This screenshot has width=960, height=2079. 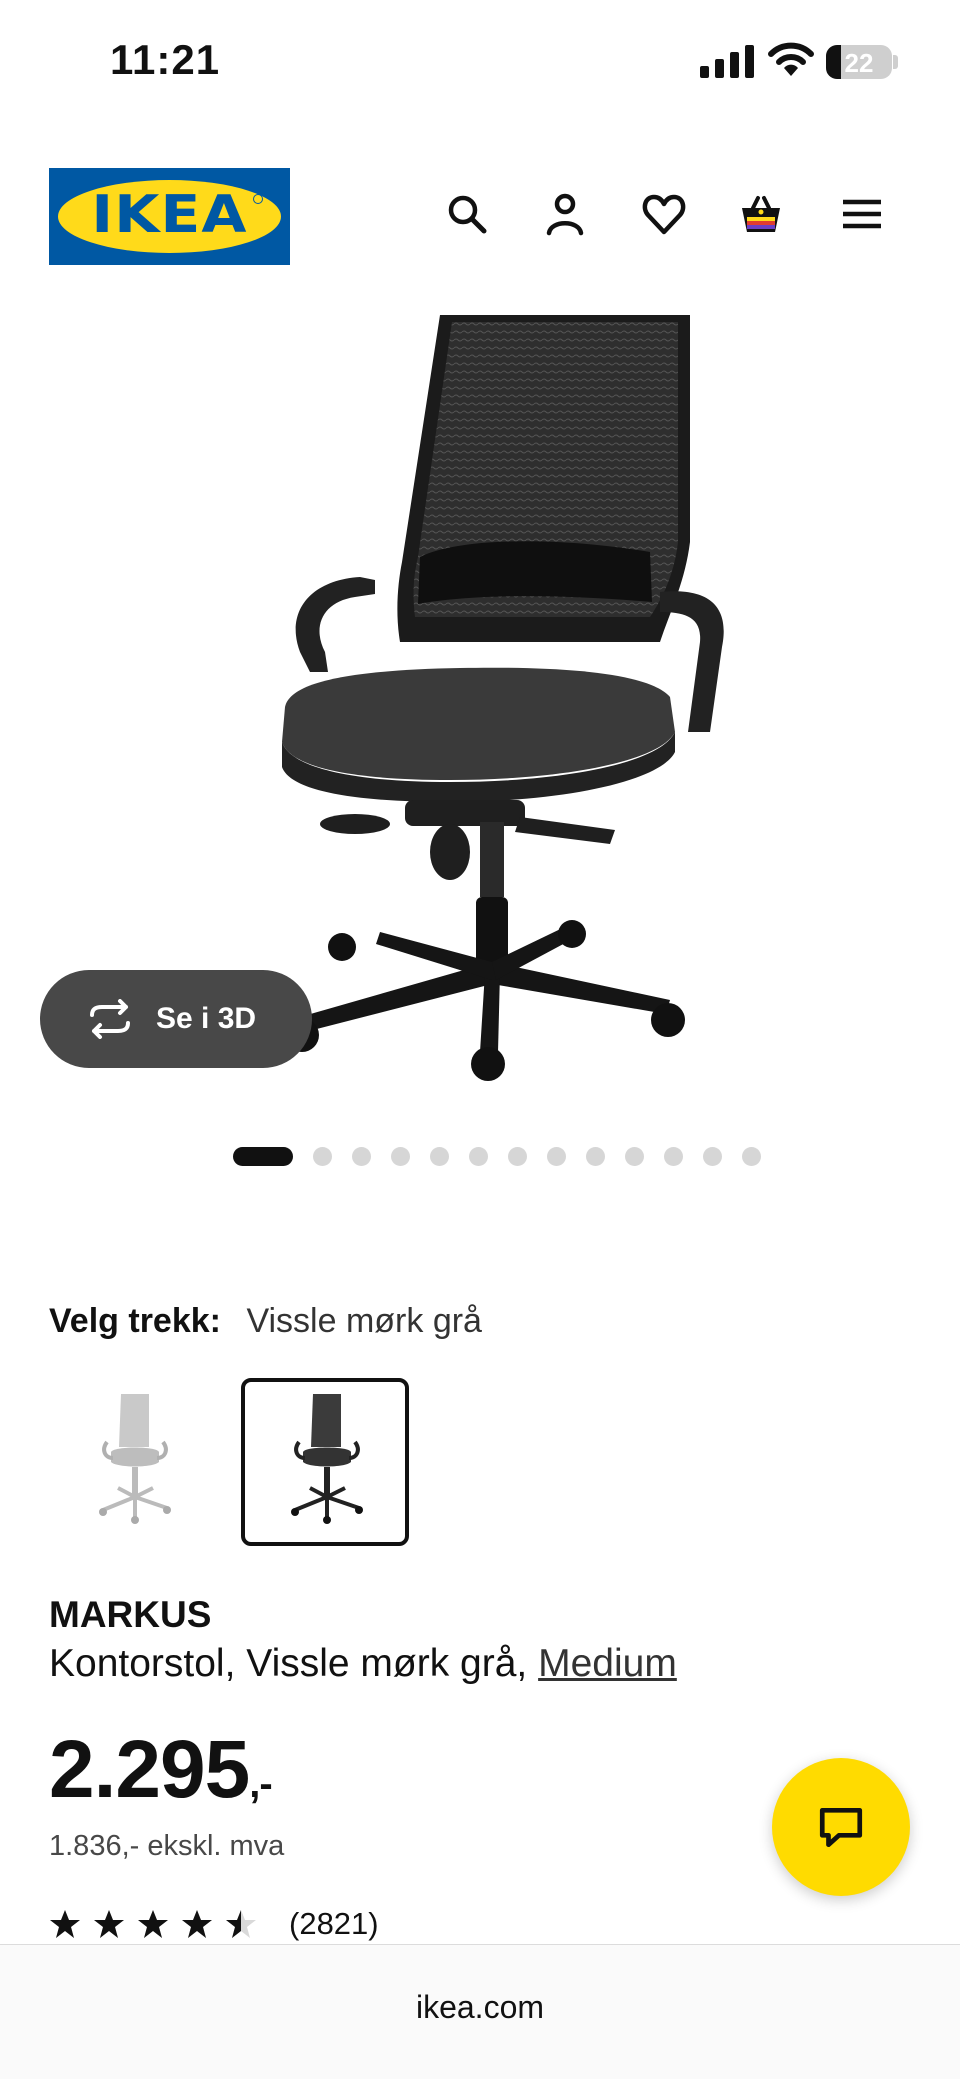 What do you see at coordinates (565, 214) in the screenshot?
I see `account-icon` at bounding box center [565, 214].